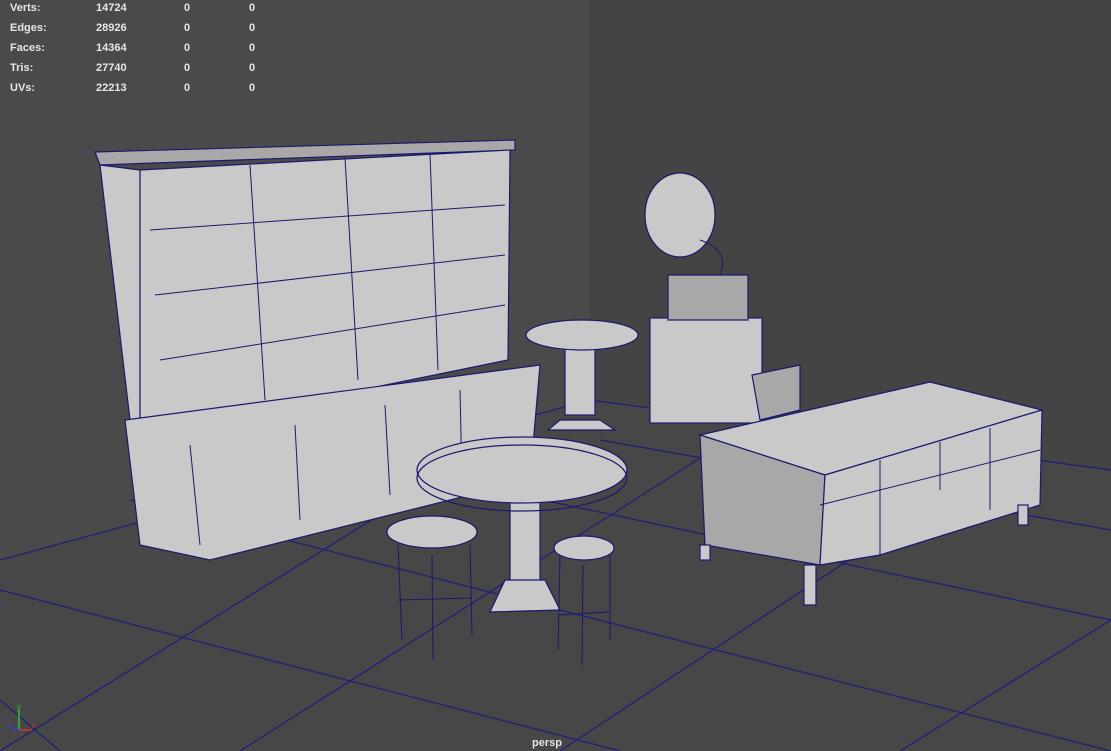 This screenshot has width=1111, height=751. Describe the element at coordinates (21, 716) in the screenshot. I see `axis-gizmo: y x z` at that location.